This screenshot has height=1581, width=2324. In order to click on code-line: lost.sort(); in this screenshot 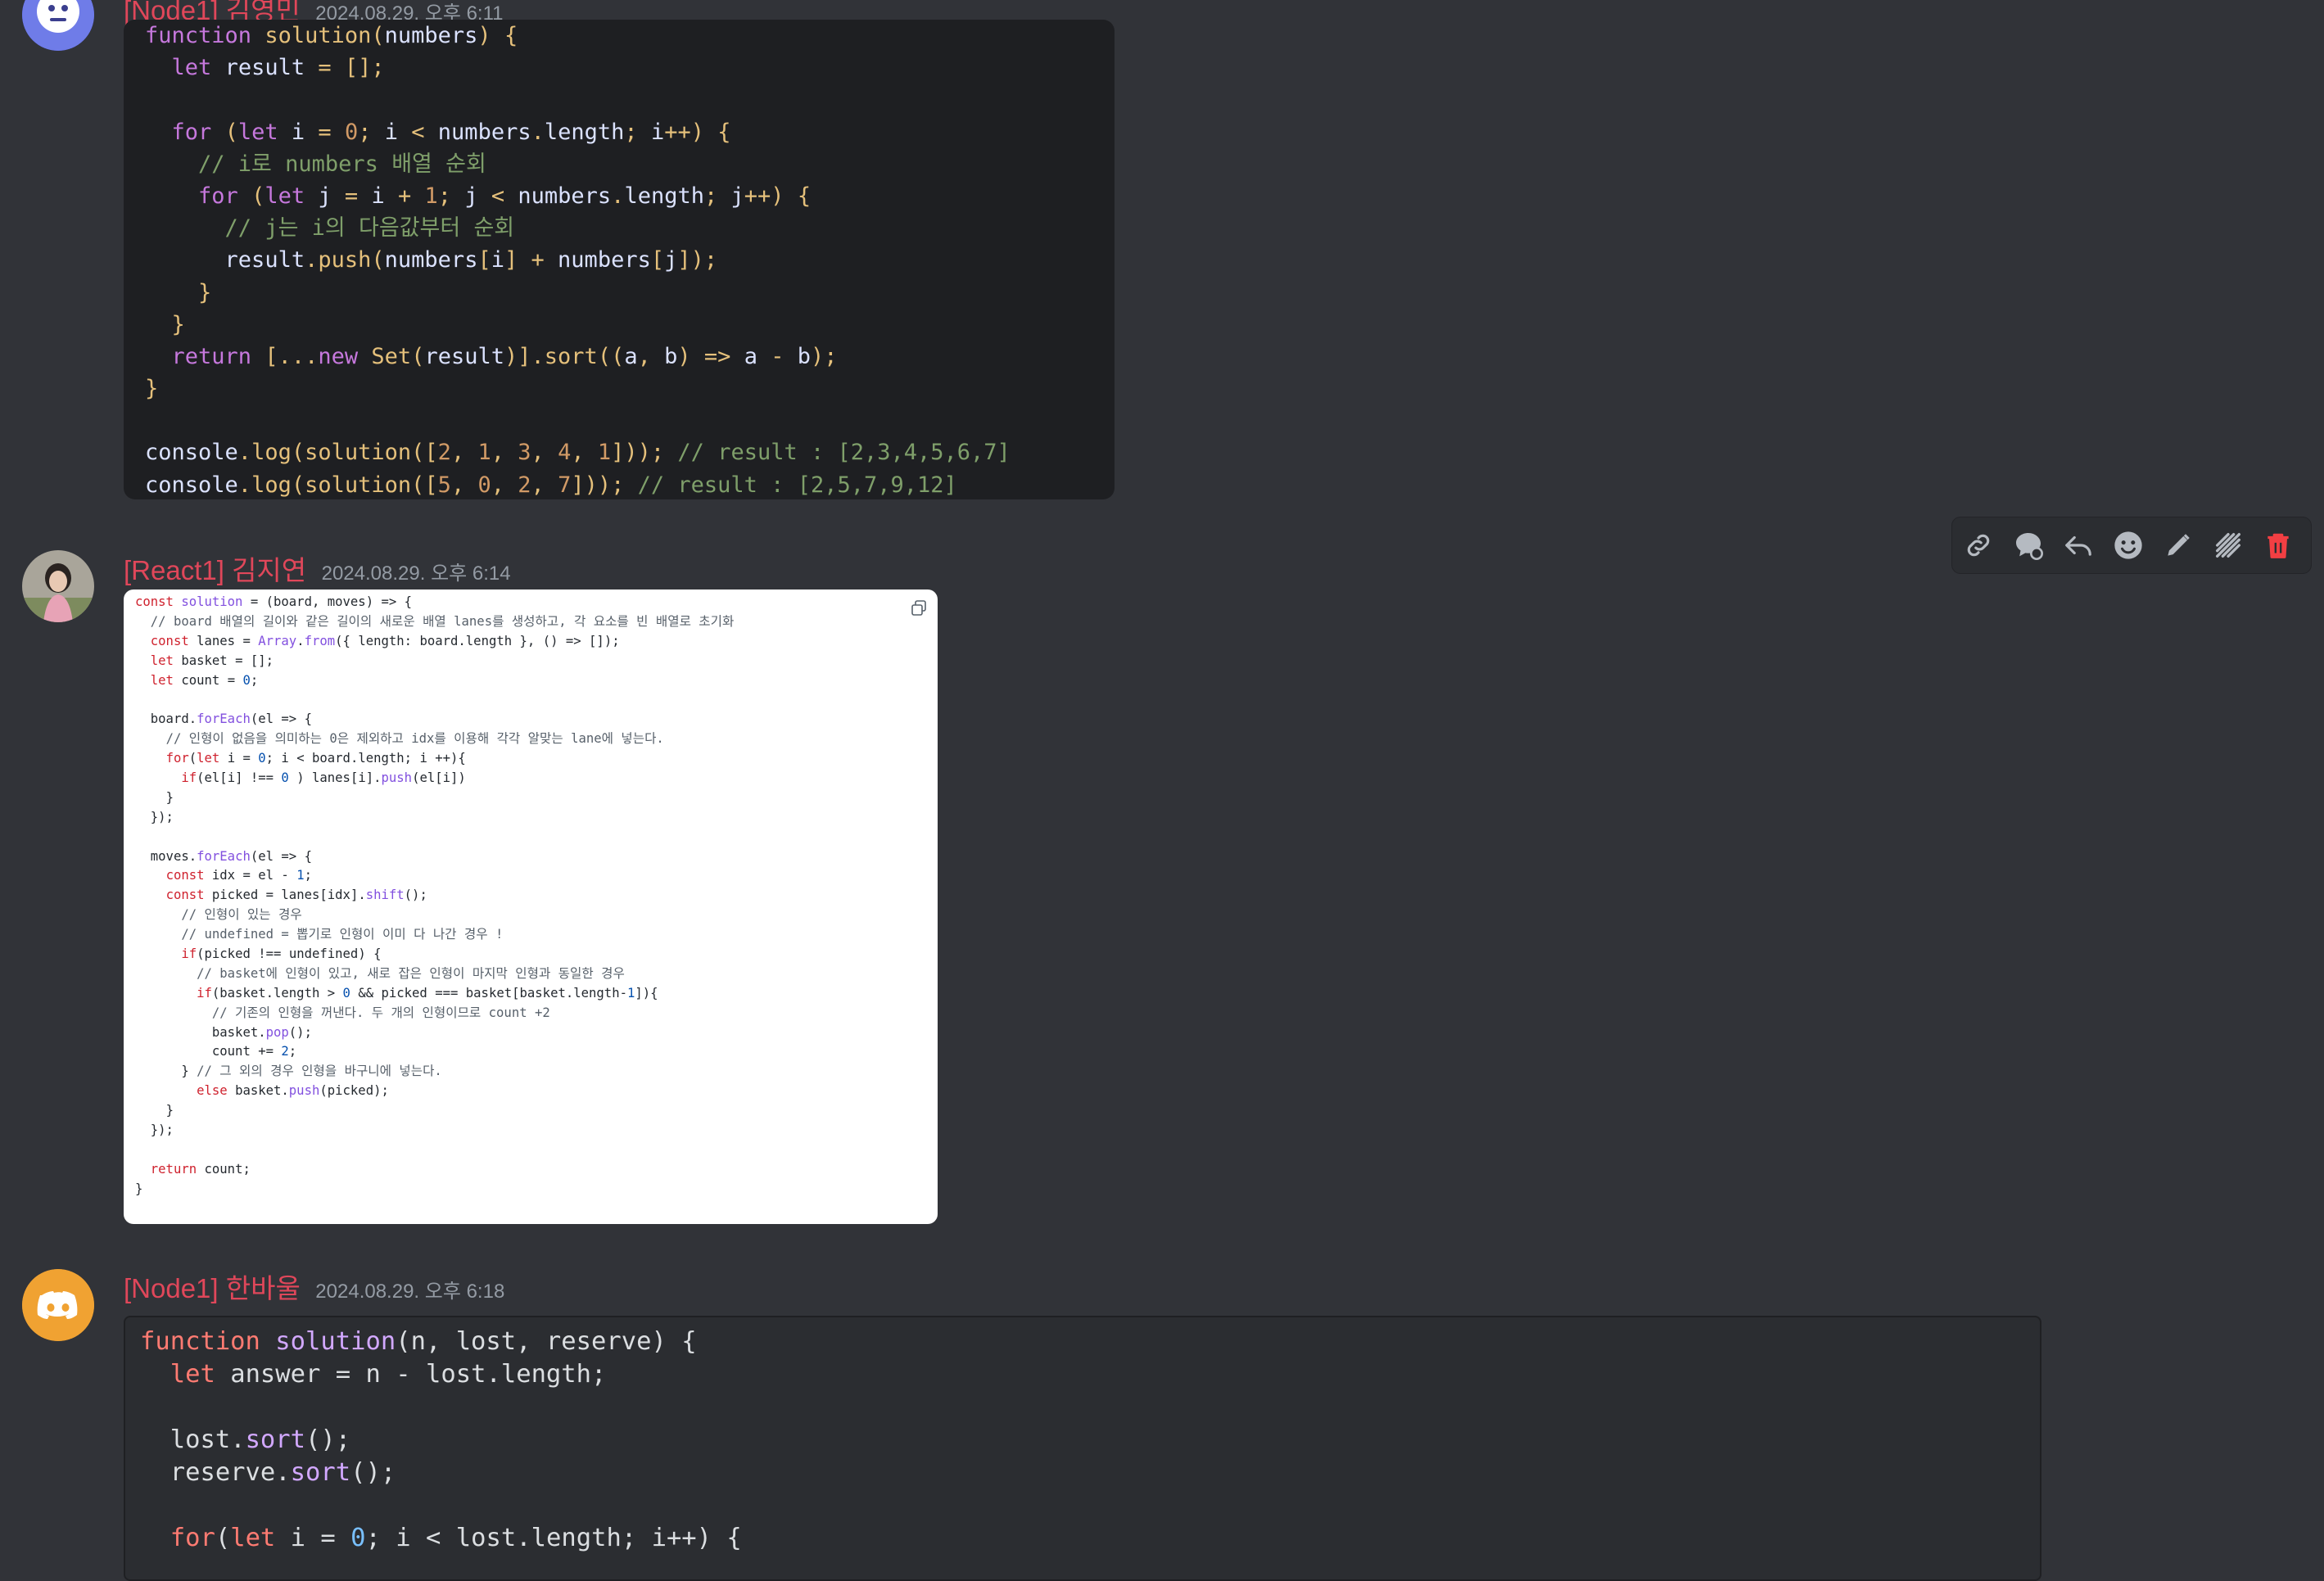, I will do `click(260, 1439)`.